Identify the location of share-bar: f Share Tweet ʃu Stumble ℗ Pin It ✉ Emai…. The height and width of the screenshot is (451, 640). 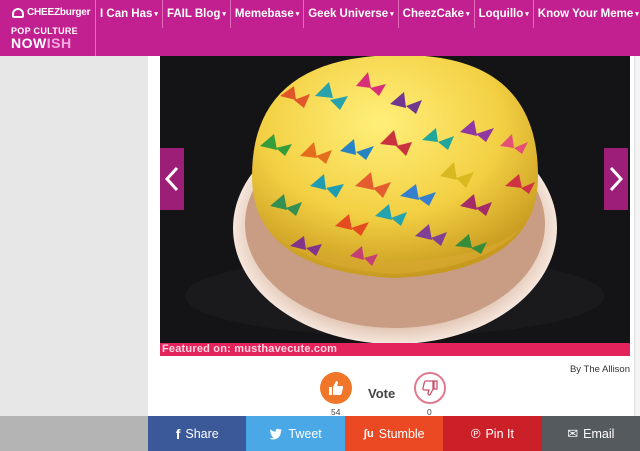
(394, 433).